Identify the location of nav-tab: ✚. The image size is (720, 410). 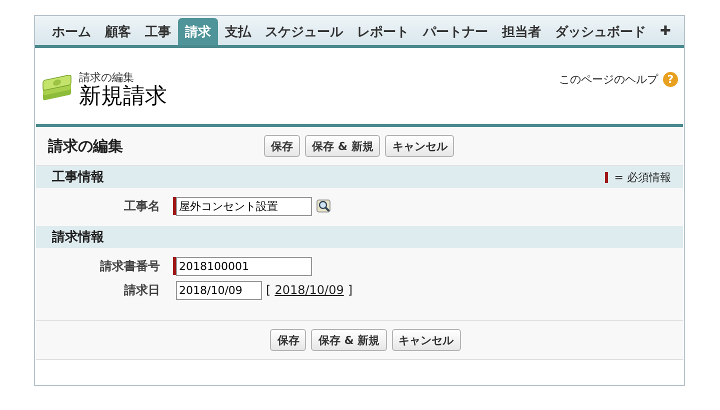
(665, 31).